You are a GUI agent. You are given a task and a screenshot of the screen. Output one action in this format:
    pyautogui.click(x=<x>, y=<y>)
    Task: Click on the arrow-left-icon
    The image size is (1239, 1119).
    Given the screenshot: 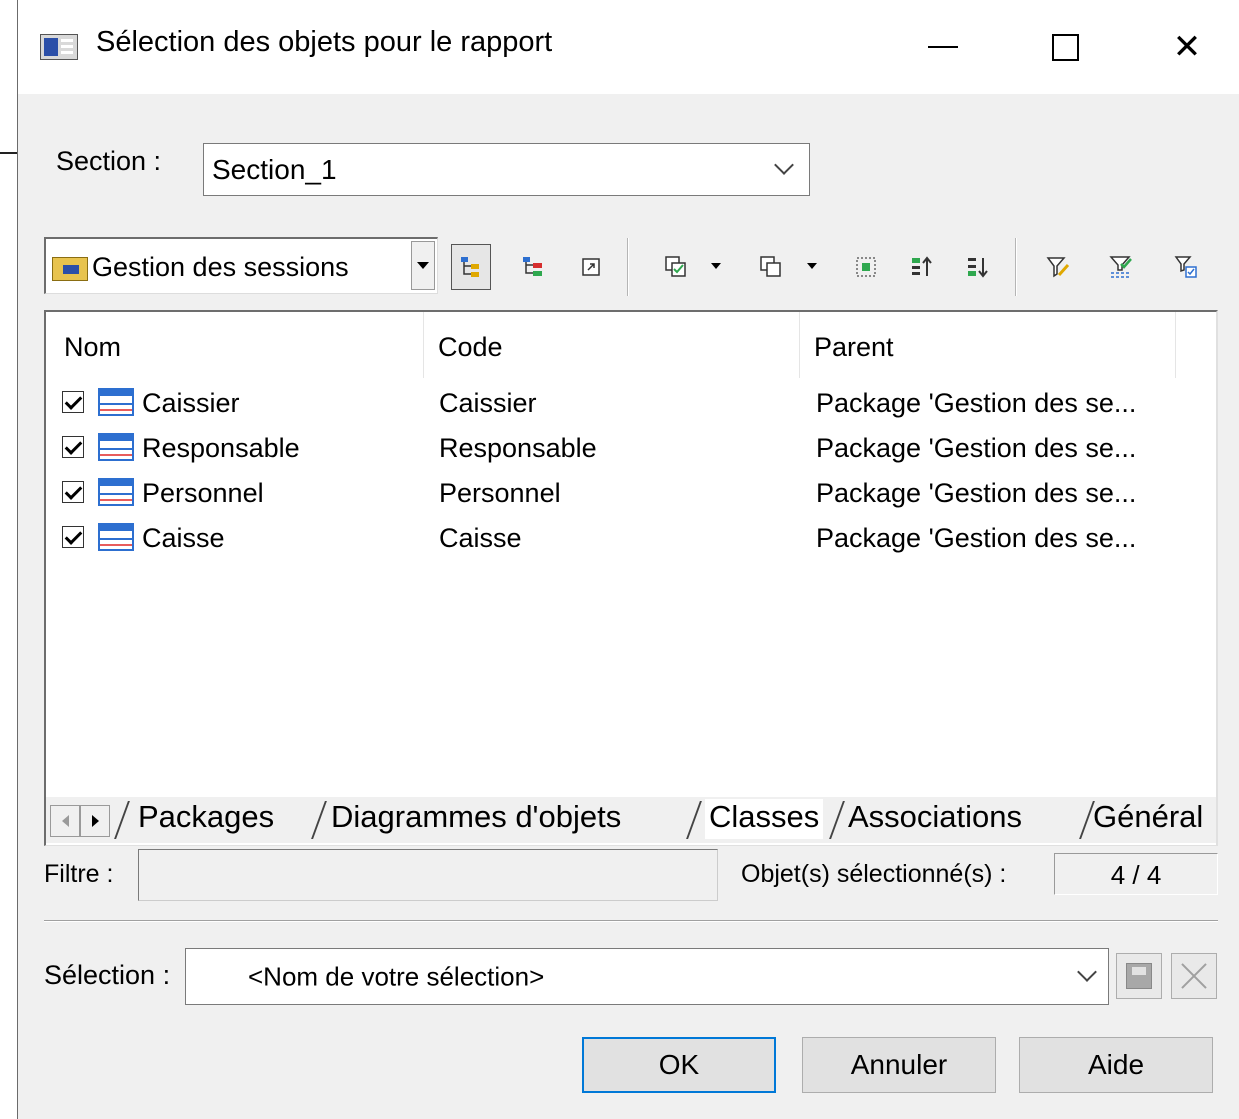 What is the action you would take?
    pyautogui.click(x=65, y=821)
    